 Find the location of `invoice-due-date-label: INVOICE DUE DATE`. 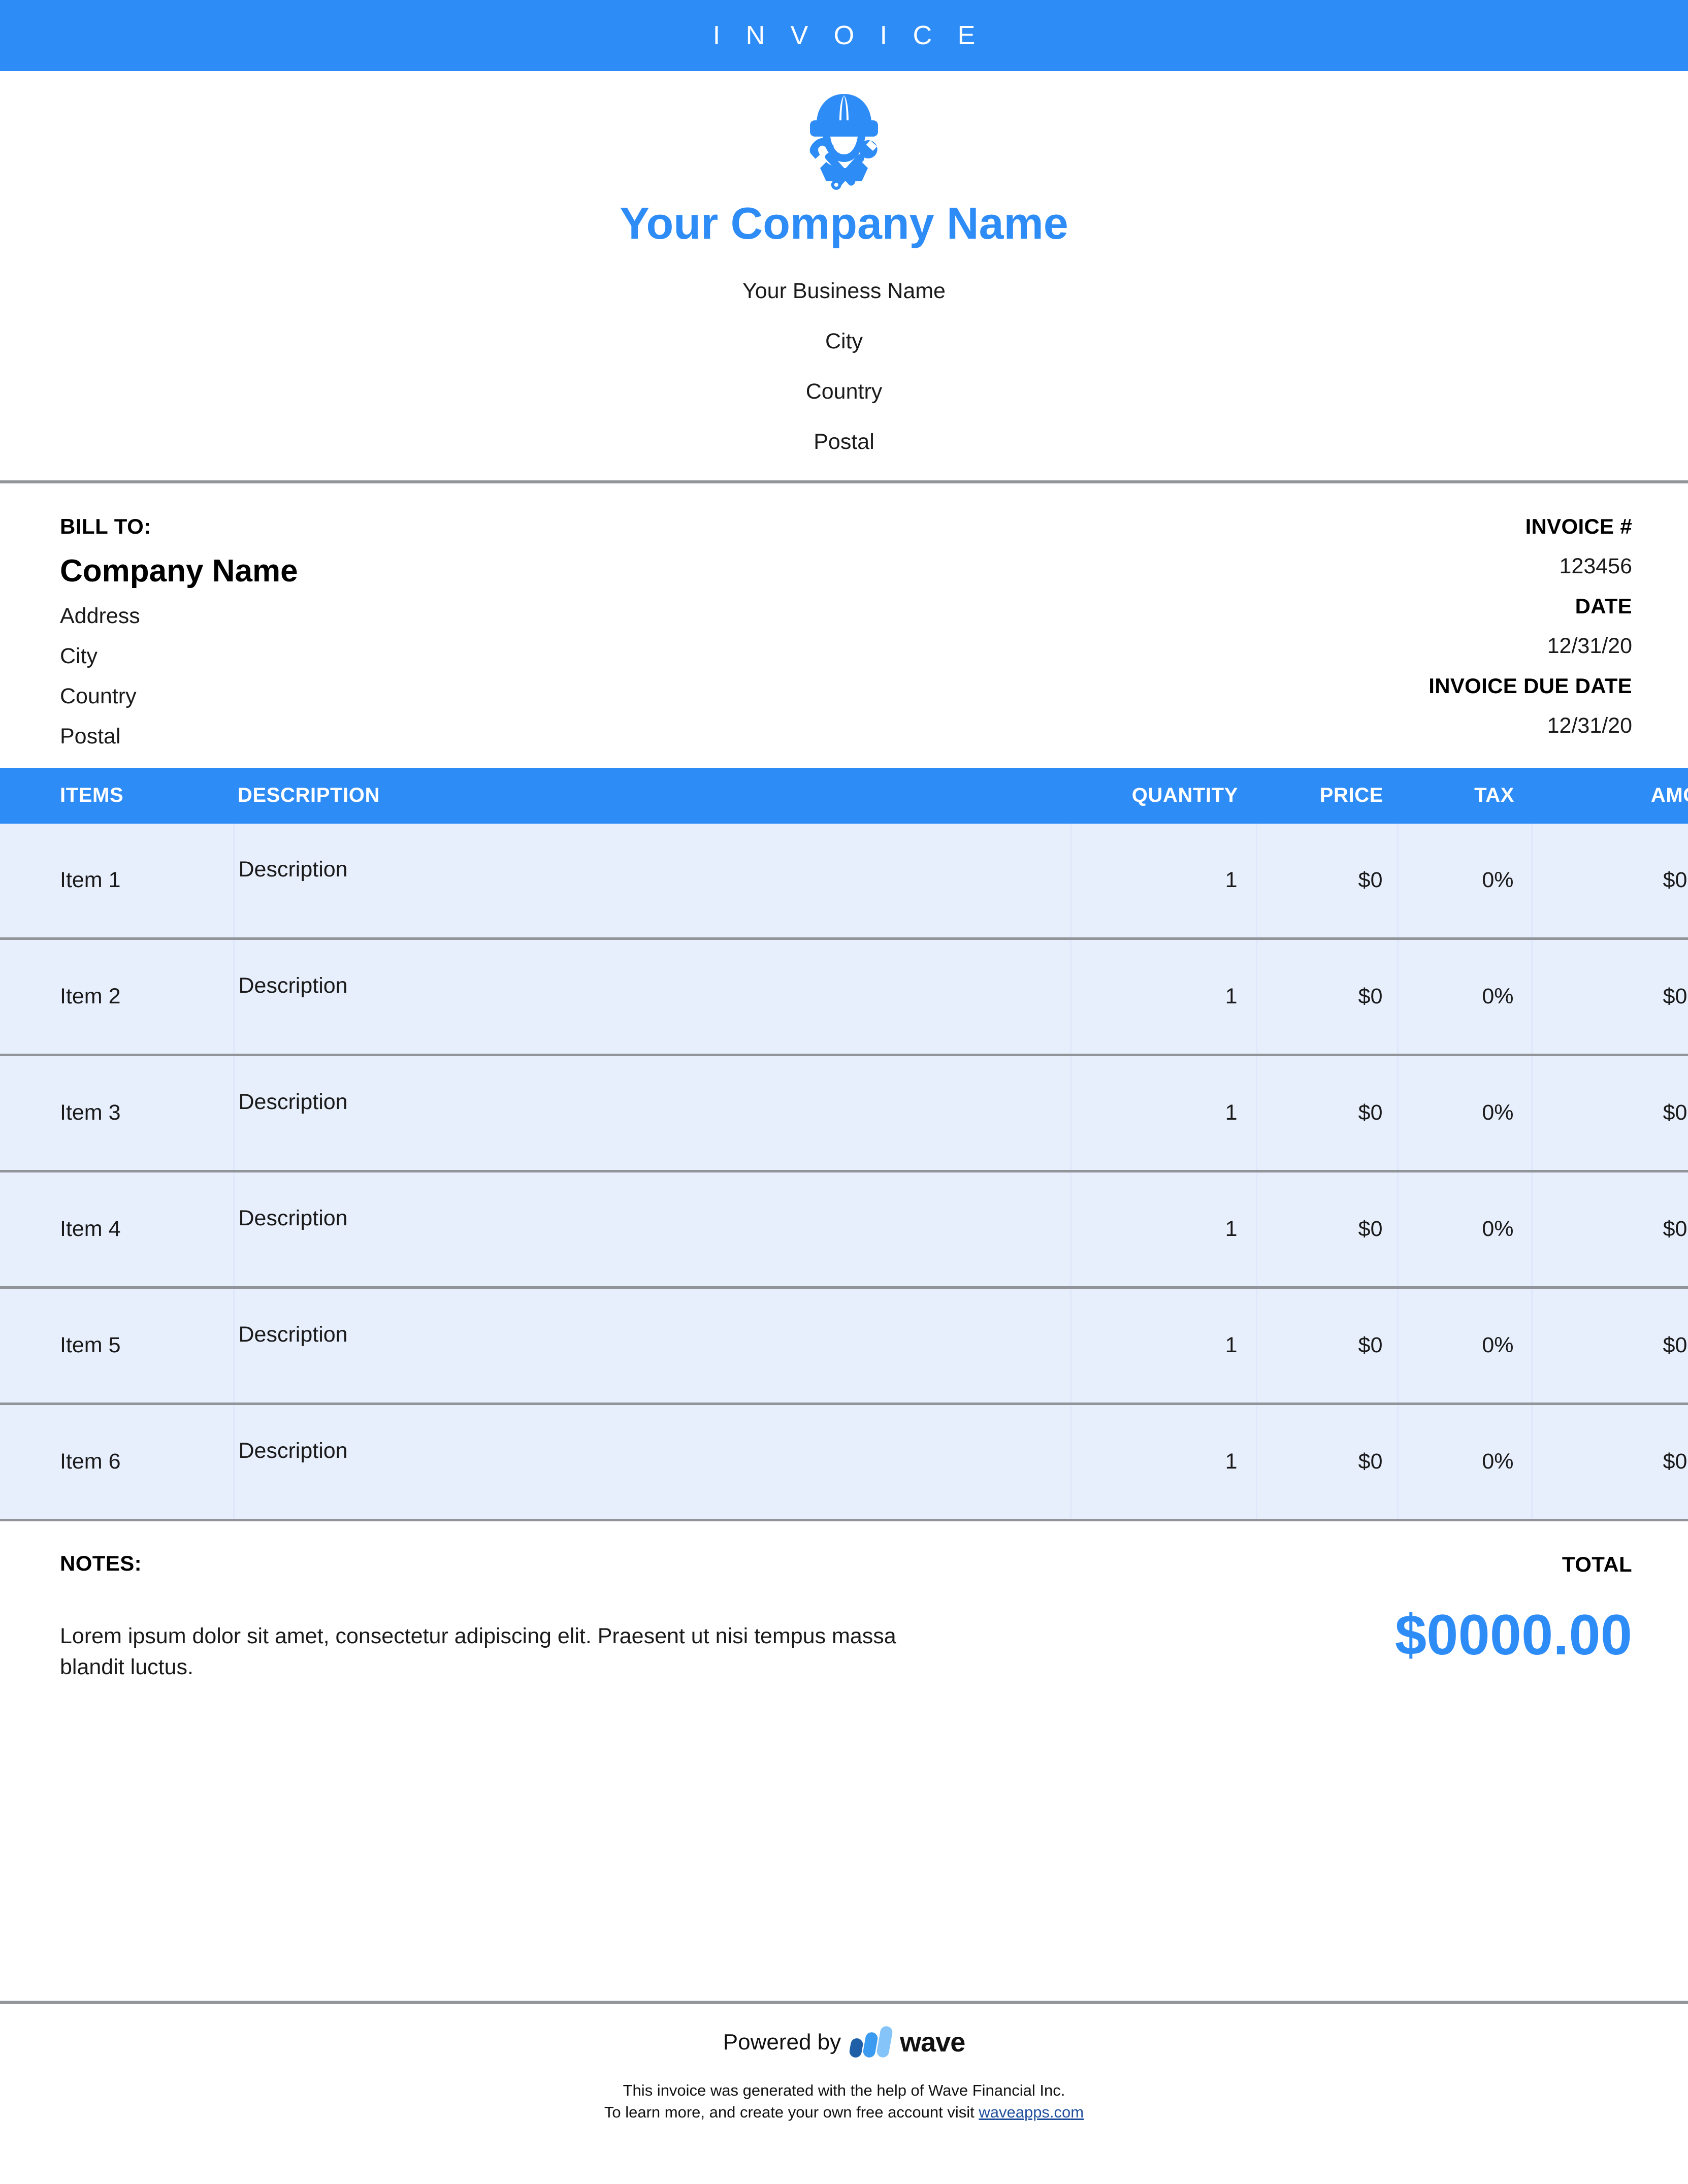

invoice-due-date-label: INVOICE DUE DATE is located at coordinates (1531, 685).